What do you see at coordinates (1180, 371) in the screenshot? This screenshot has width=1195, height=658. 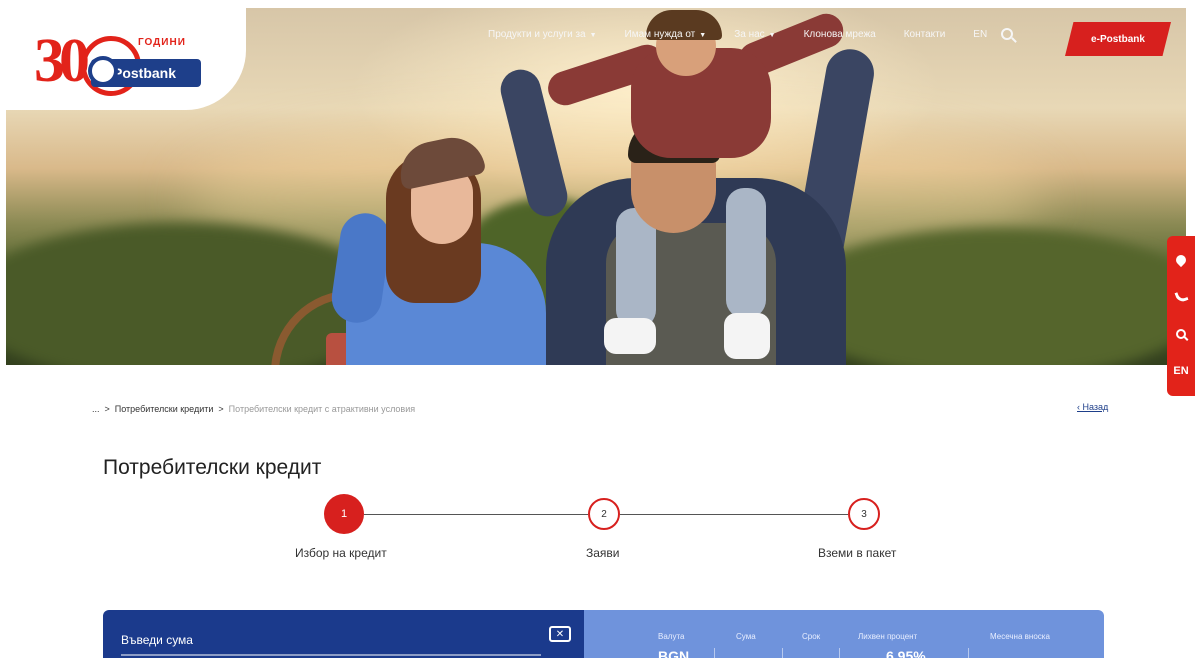 I see `side-language-switch: EN` at bounding box center [1180, 371].